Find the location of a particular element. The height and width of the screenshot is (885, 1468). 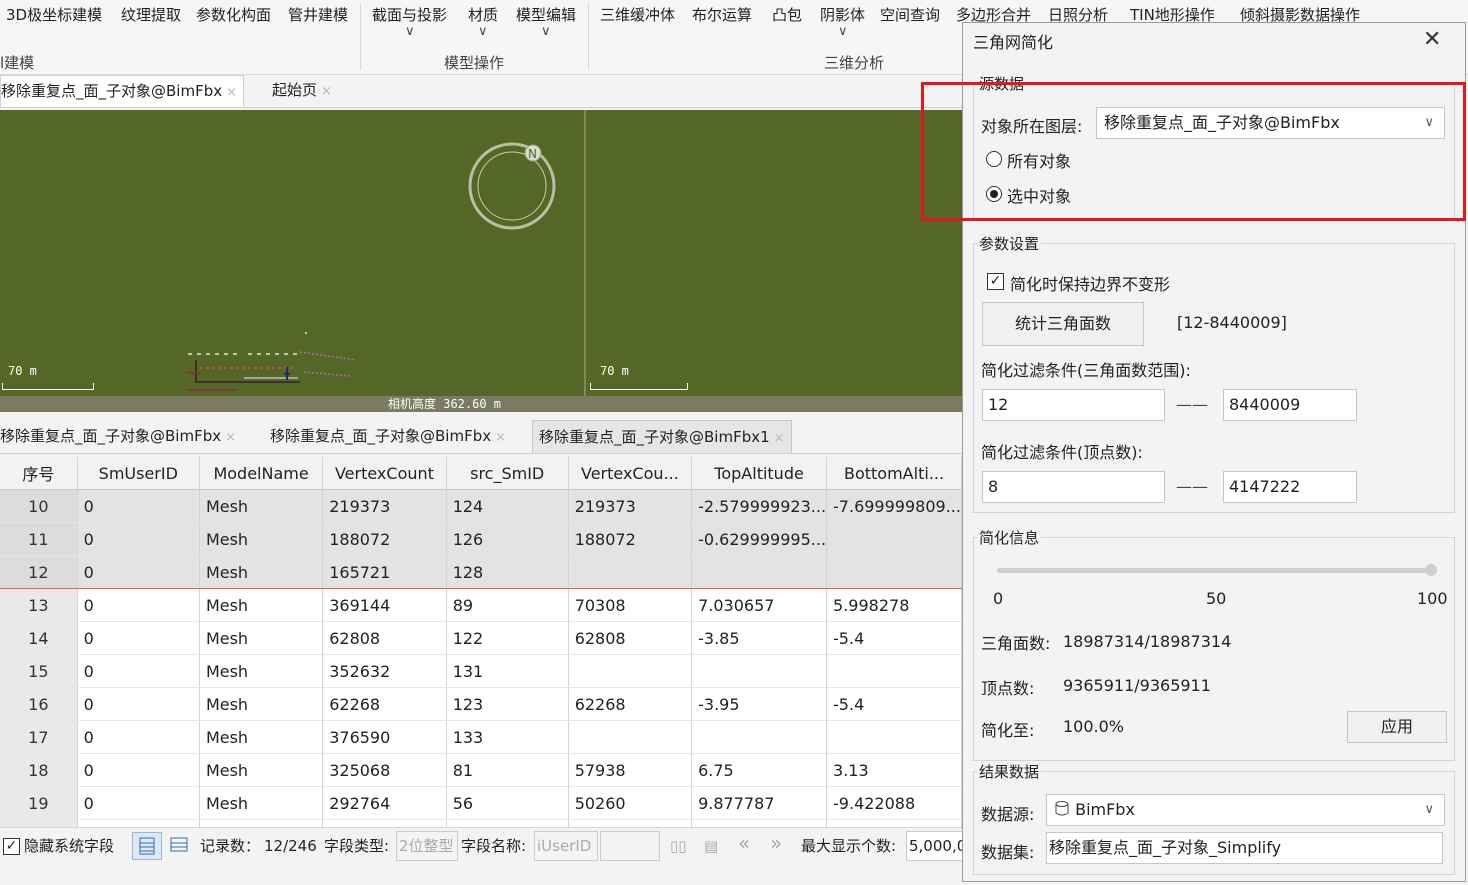

table-cell: 5.998278 is located at coordinates (894, 605).